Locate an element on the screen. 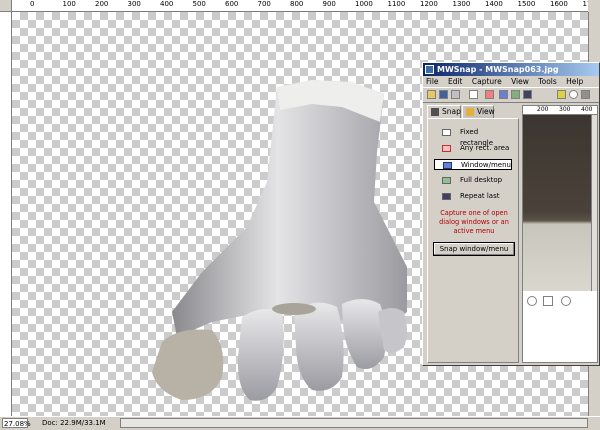  menu-edit: Edit is located at coordinates (455, 81).